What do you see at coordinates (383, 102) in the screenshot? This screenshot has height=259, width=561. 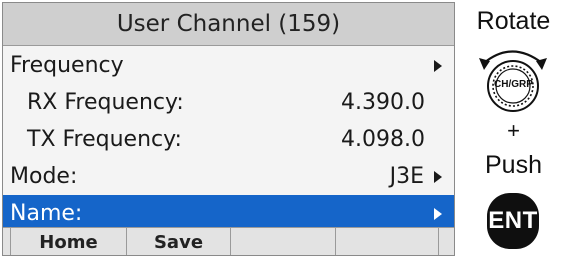 I see `rx-frequency-value: 4.390.0` at bounding box center [383, 102].